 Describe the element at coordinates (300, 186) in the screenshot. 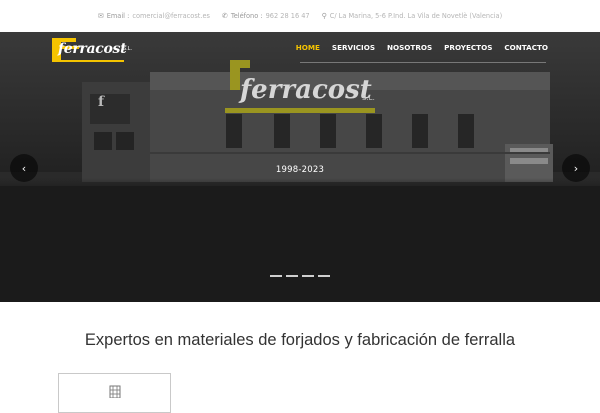

I see `slide-fade` at that location.